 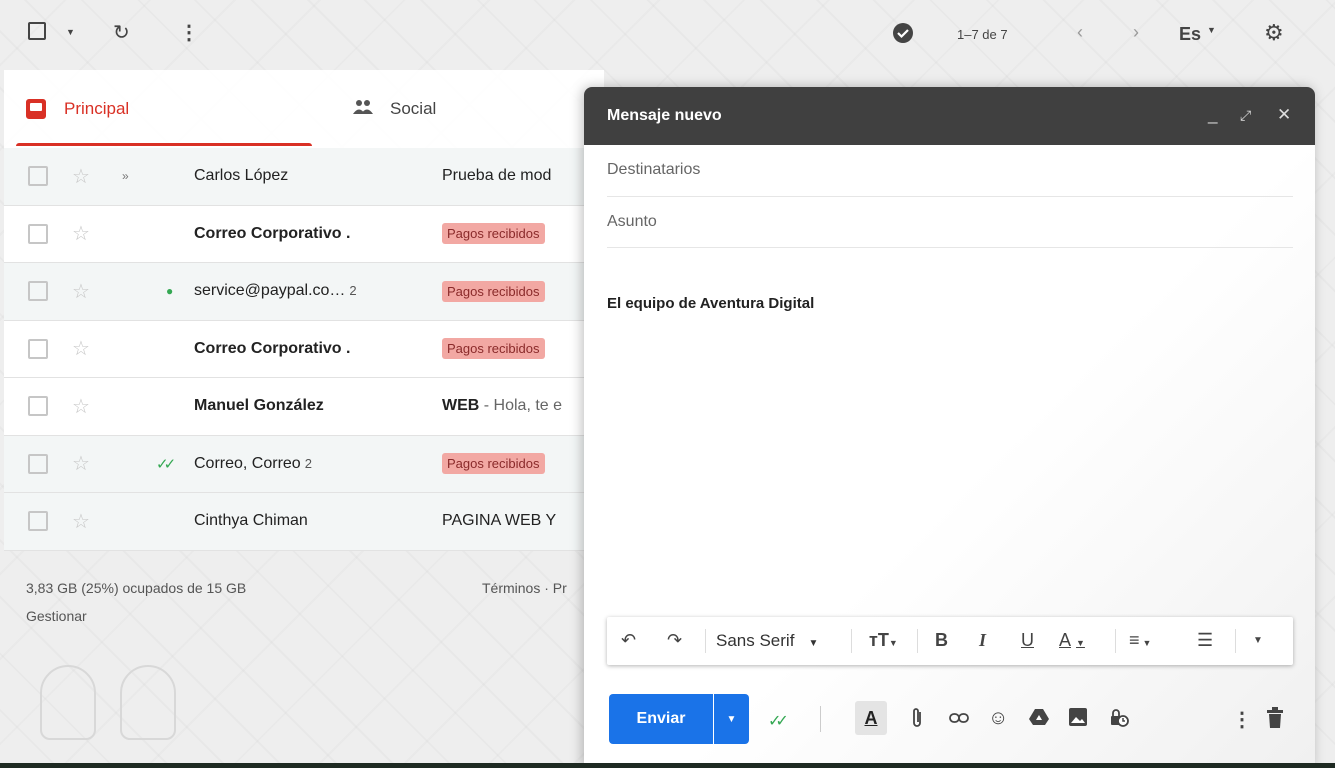 What do you see at coordinates (982, 640) in the screenshot?
I see `italic-icon: I` at bounding box center [982, 640].